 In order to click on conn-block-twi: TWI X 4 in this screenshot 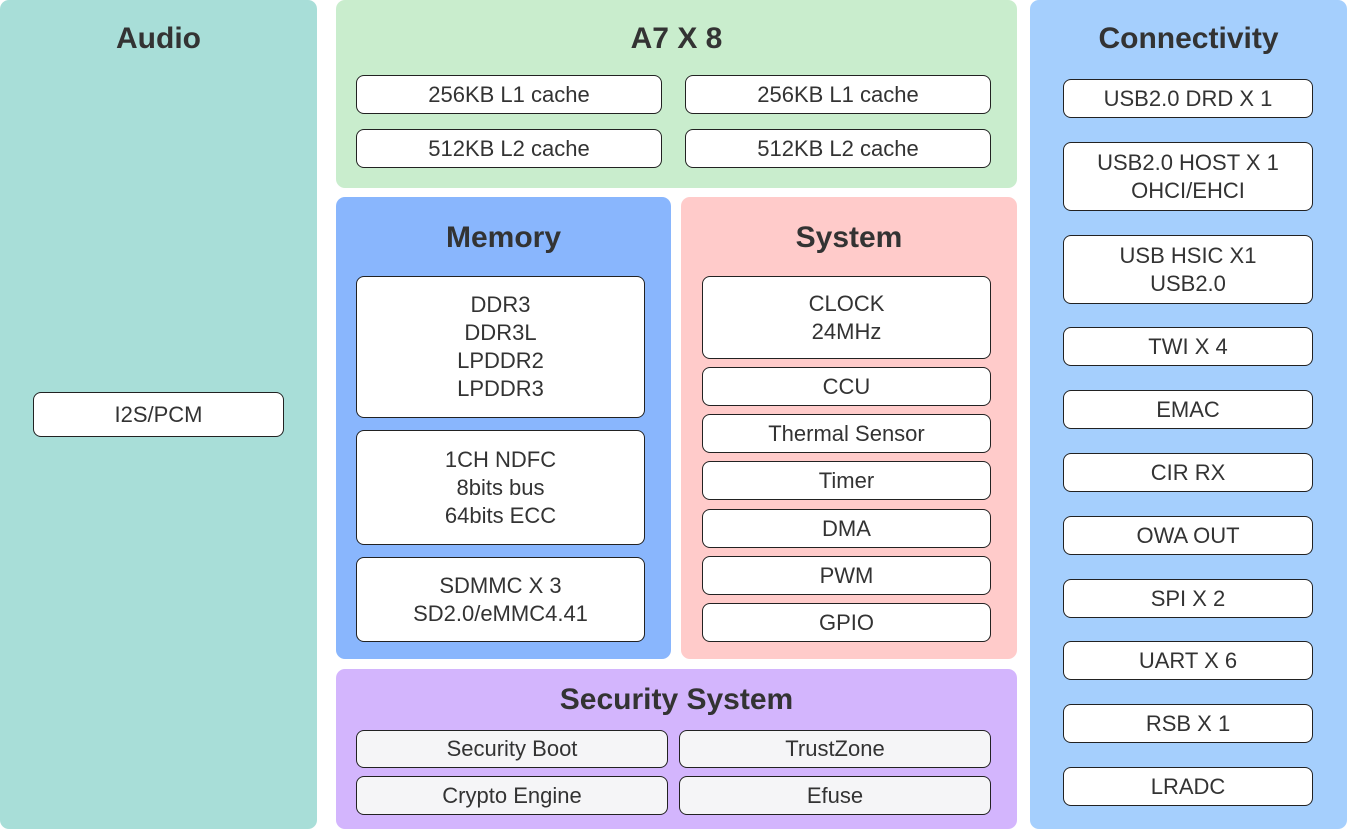, I will do `click(1188, 346)`.